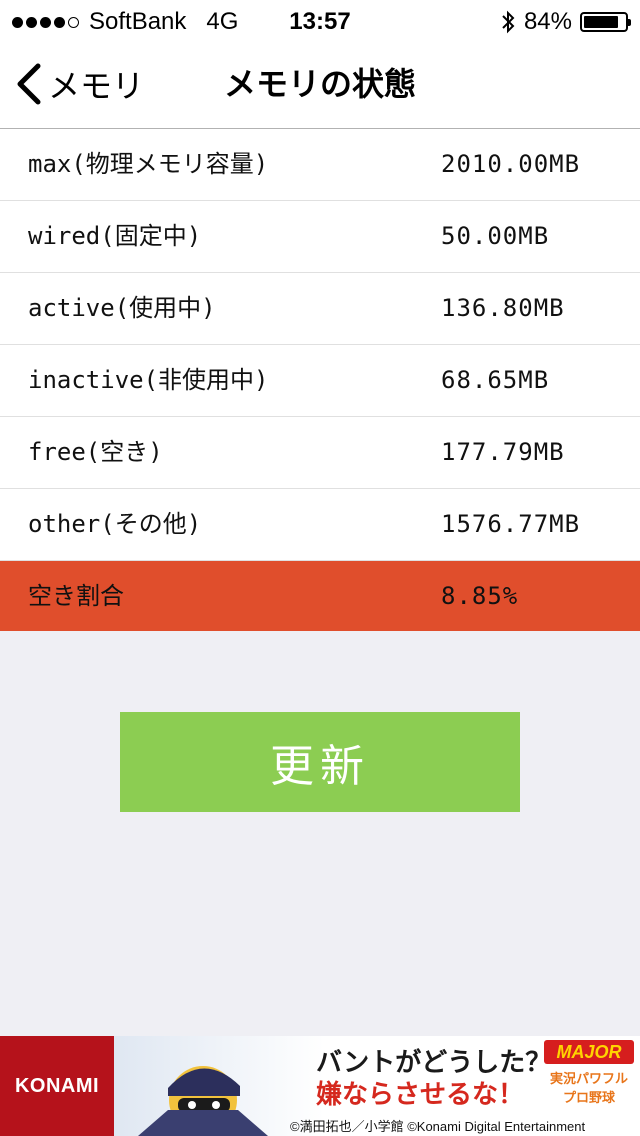 The width and height of the screenshot is (640, 1136). I want to click on row-value: 136.80MB, so click(503, 308).